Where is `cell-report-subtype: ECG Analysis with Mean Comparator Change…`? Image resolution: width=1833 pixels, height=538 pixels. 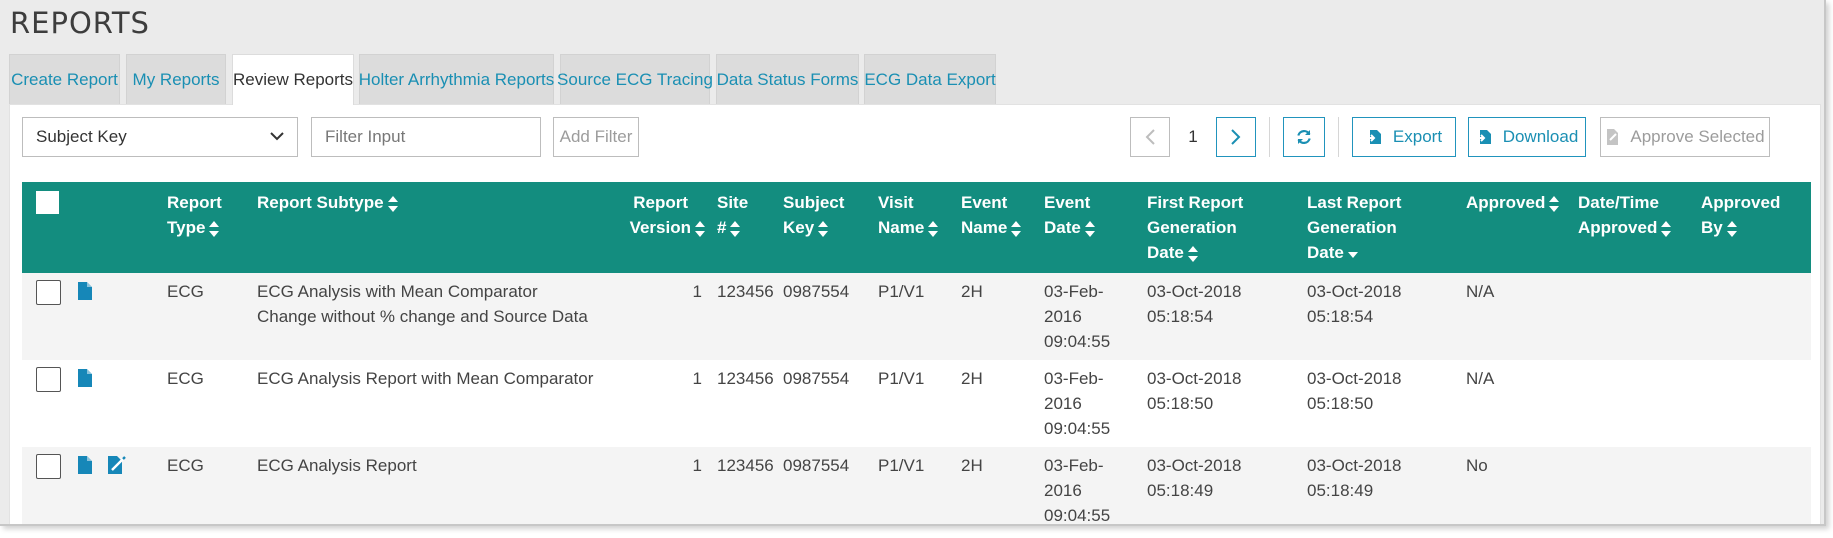 cell-report-subtype: ECG Analysis with Mean Comparator Change… is located at coordinates (422, 304).